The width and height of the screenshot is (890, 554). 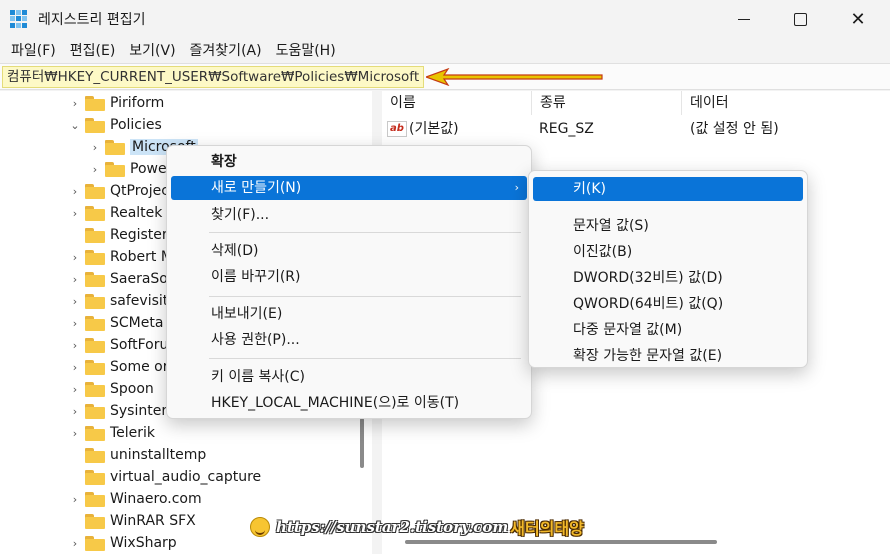 I want to click on tree-item-label: Policies, so click(x=136, y=125).